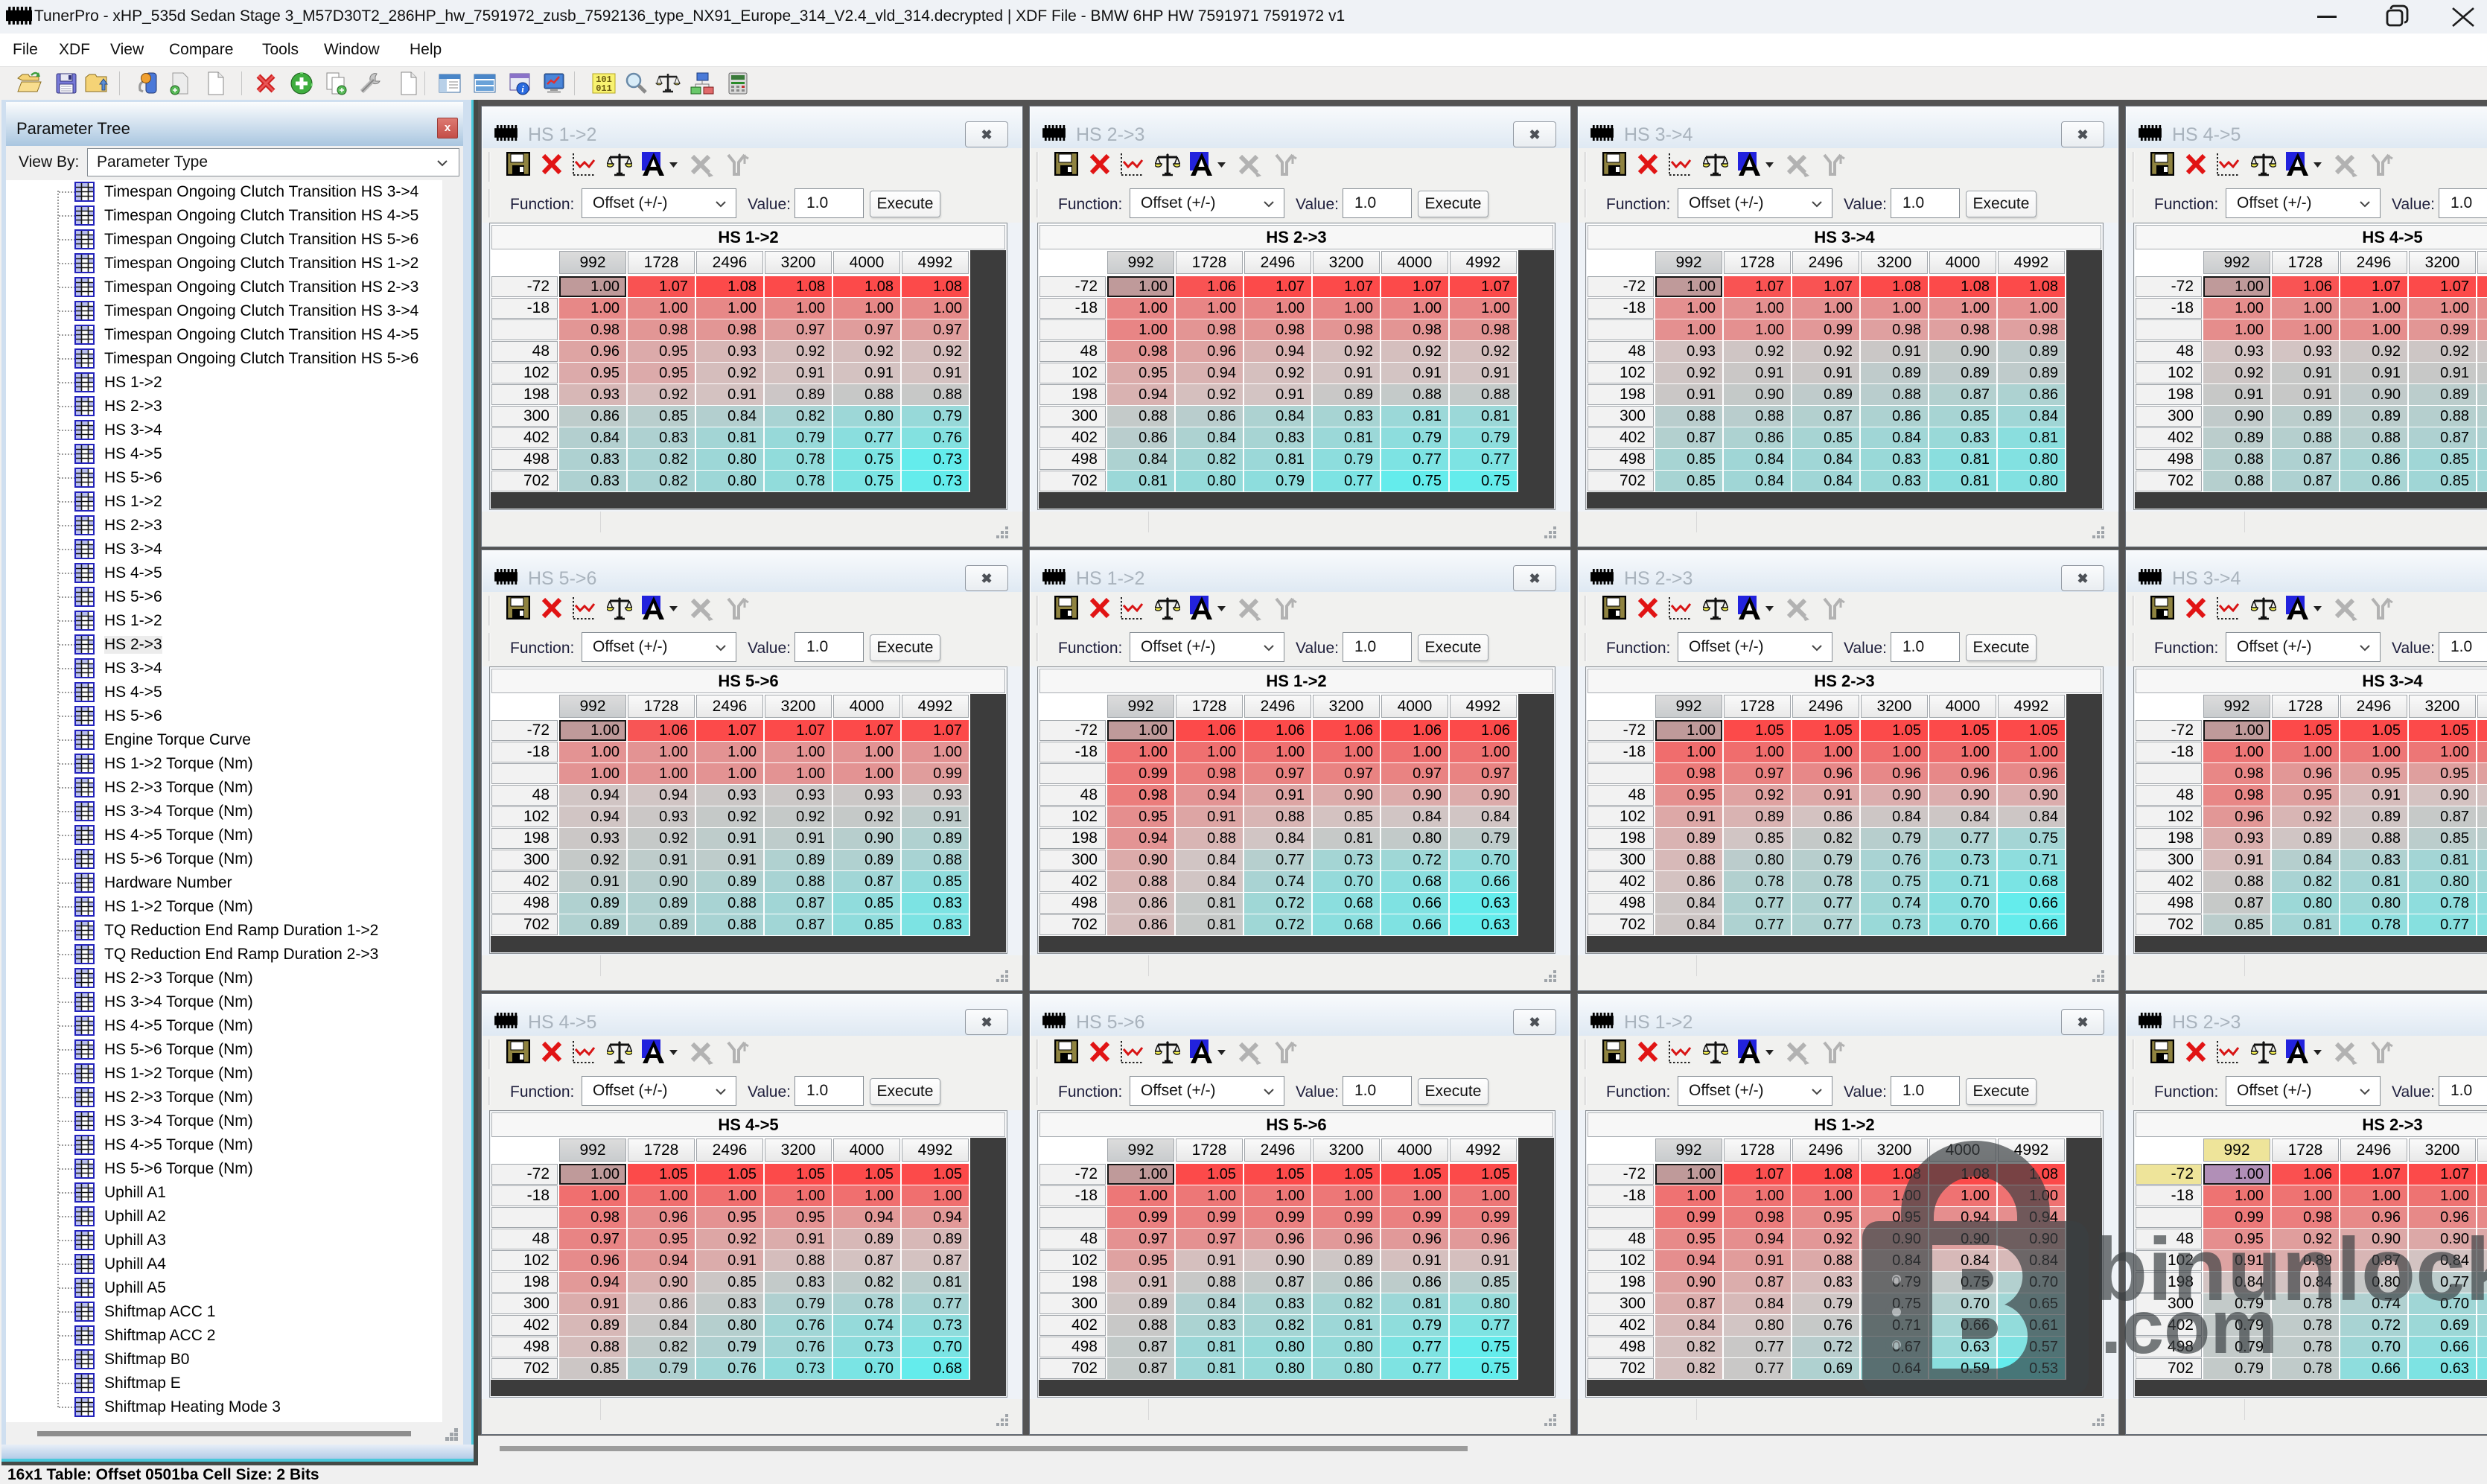  I want to click on svg-text: i, so click(522, 89).